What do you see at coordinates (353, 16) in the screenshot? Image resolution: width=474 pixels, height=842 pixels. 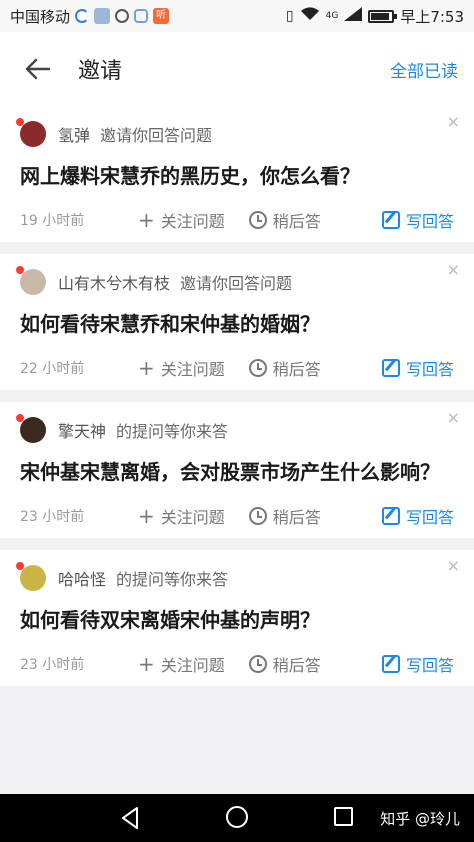 I see `signal-icon` at bounding box center [353, 16].